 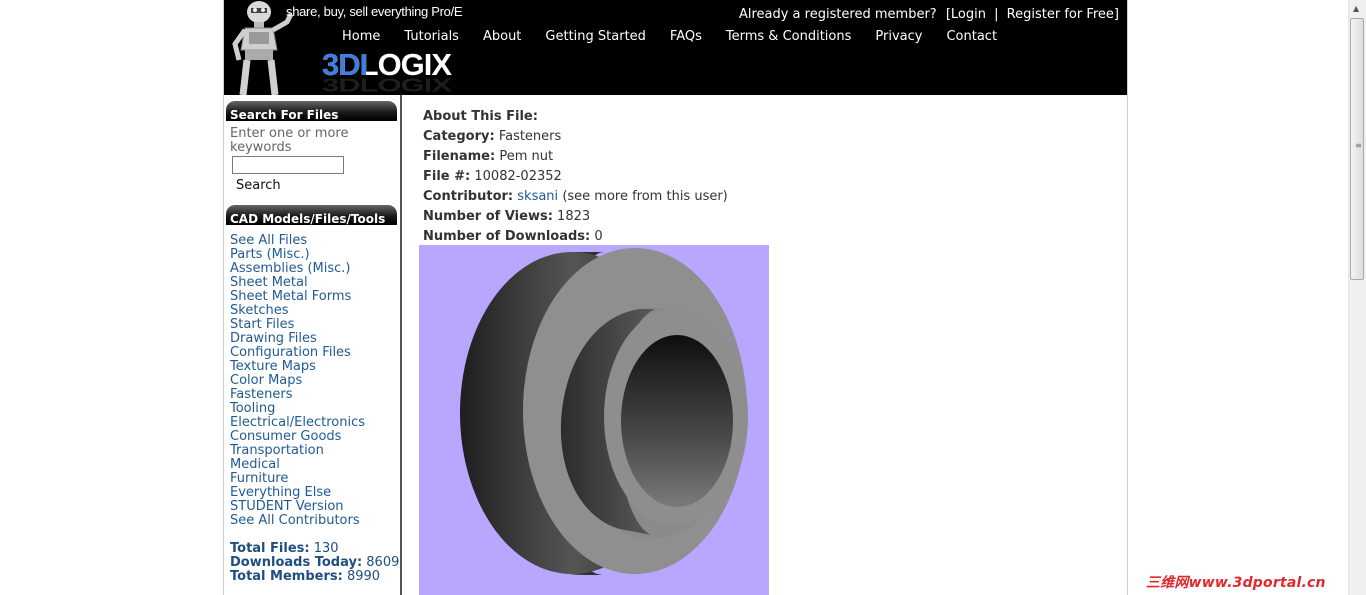 What do you see at coordinates (1236, 583) in the screenshot?
I see `watermark: 三维网www.3dportal.cn` at bounding box center [1236, 583].